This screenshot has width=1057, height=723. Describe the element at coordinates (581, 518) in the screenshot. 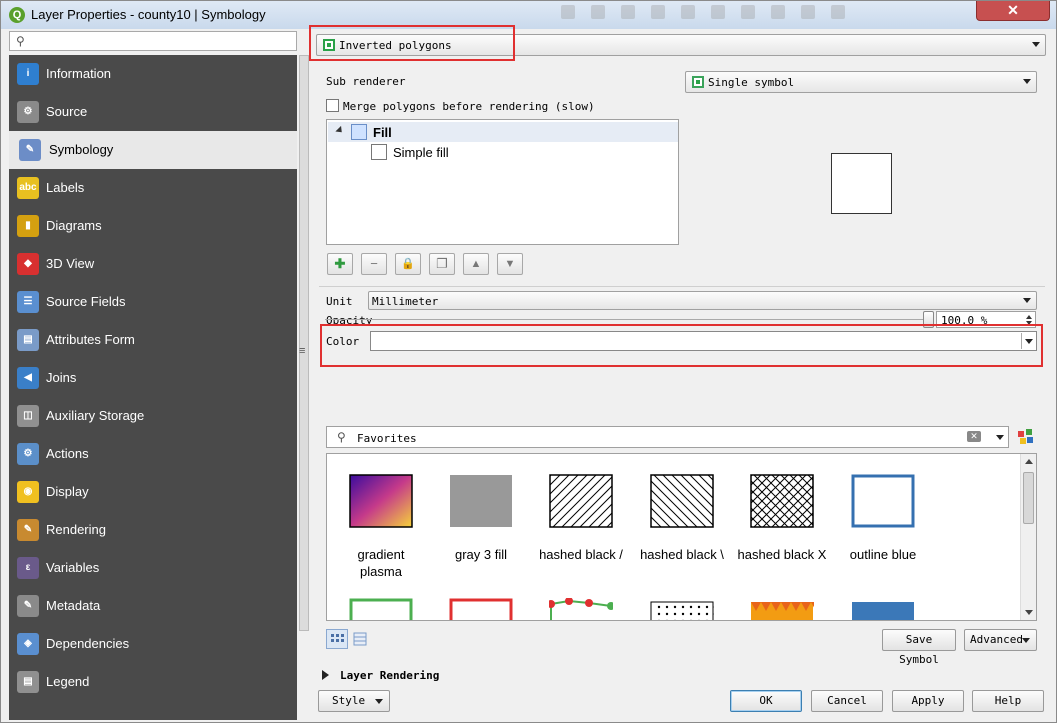

I see `symbol-item: hashed black /` at that location.